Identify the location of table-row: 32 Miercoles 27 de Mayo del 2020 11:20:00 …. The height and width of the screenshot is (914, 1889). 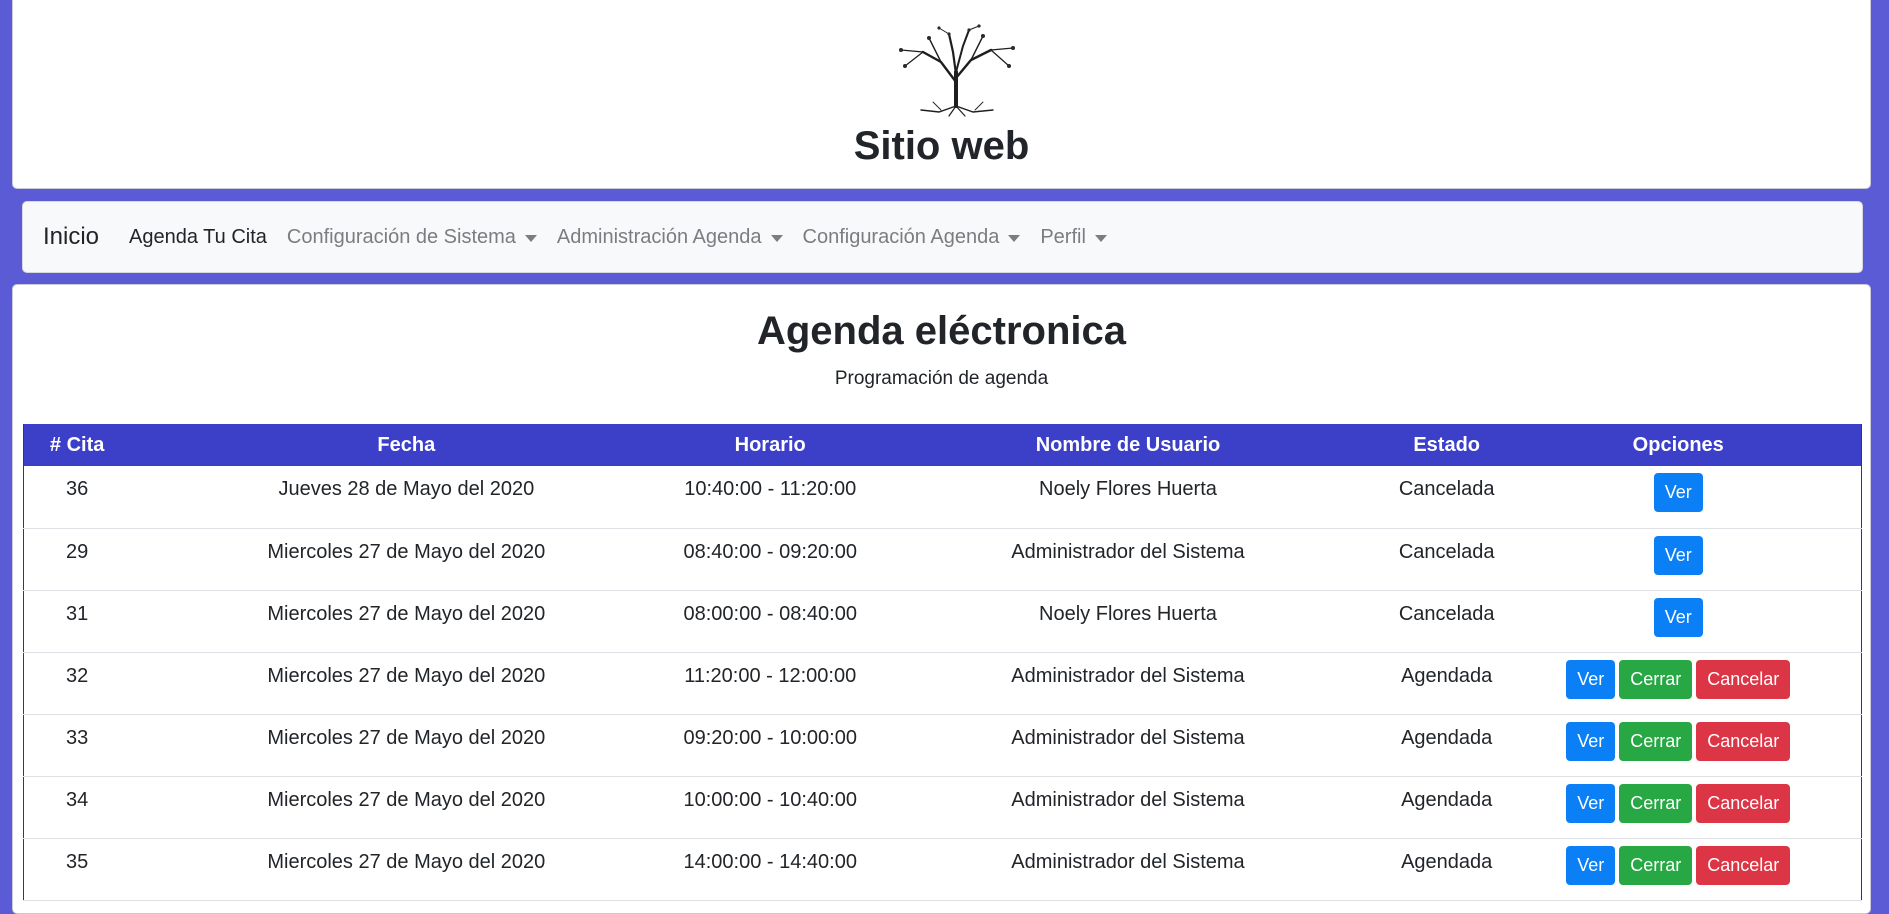
(942, 683).